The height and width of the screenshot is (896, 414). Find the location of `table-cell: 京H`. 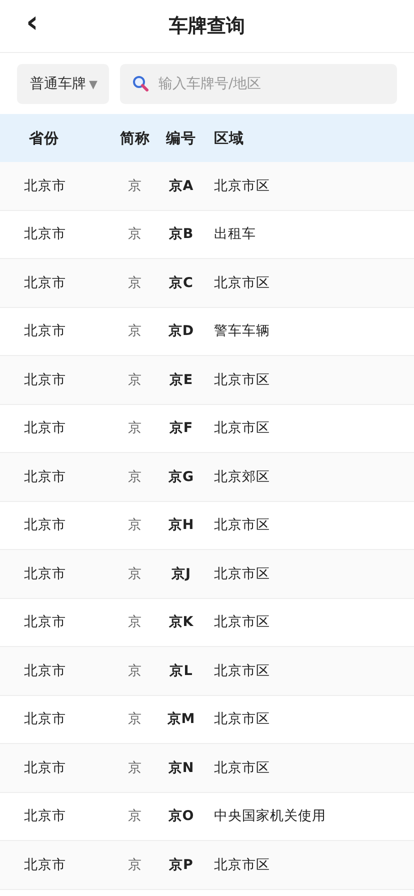

table-cell: 京H is located at coordinates (181, 525).